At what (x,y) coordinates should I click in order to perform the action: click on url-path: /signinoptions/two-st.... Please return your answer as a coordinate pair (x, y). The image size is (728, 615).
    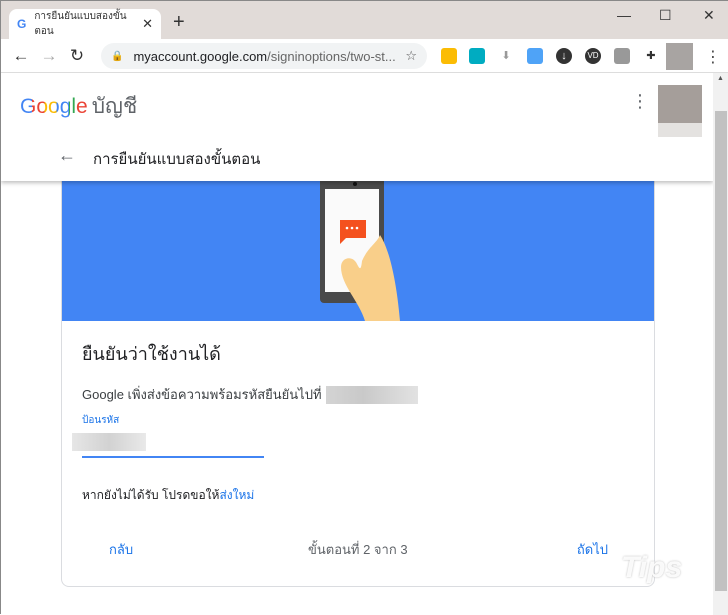
    Looking at the image, I should click on (331, 56).